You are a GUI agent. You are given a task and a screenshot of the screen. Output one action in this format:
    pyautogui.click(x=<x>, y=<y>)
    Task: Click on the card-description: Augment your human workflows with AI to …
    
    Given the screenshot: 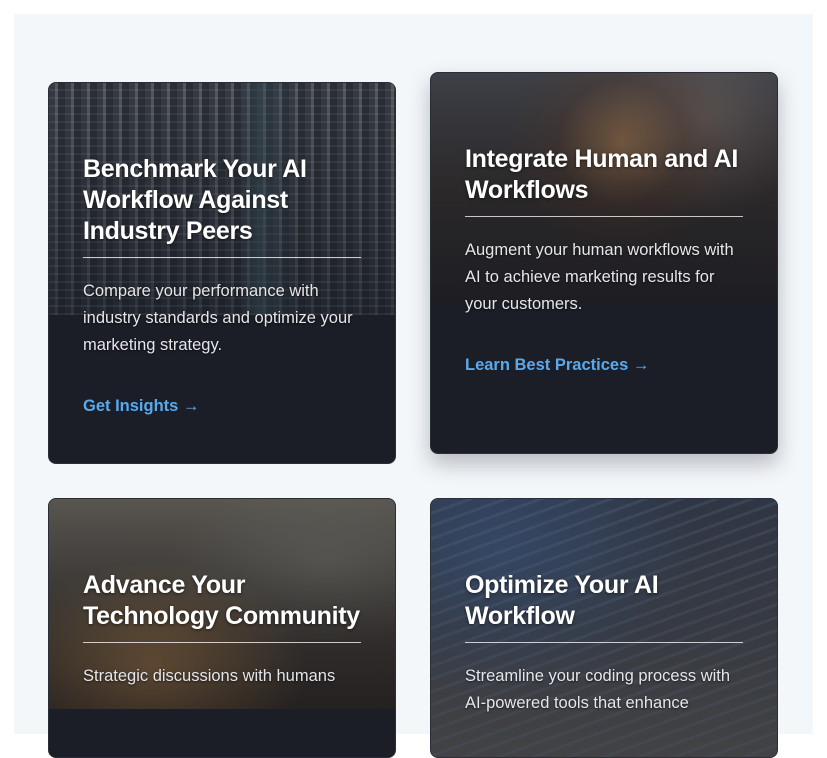 What is the action you would take?
    pyautogui.click(x=599, y=277)
    